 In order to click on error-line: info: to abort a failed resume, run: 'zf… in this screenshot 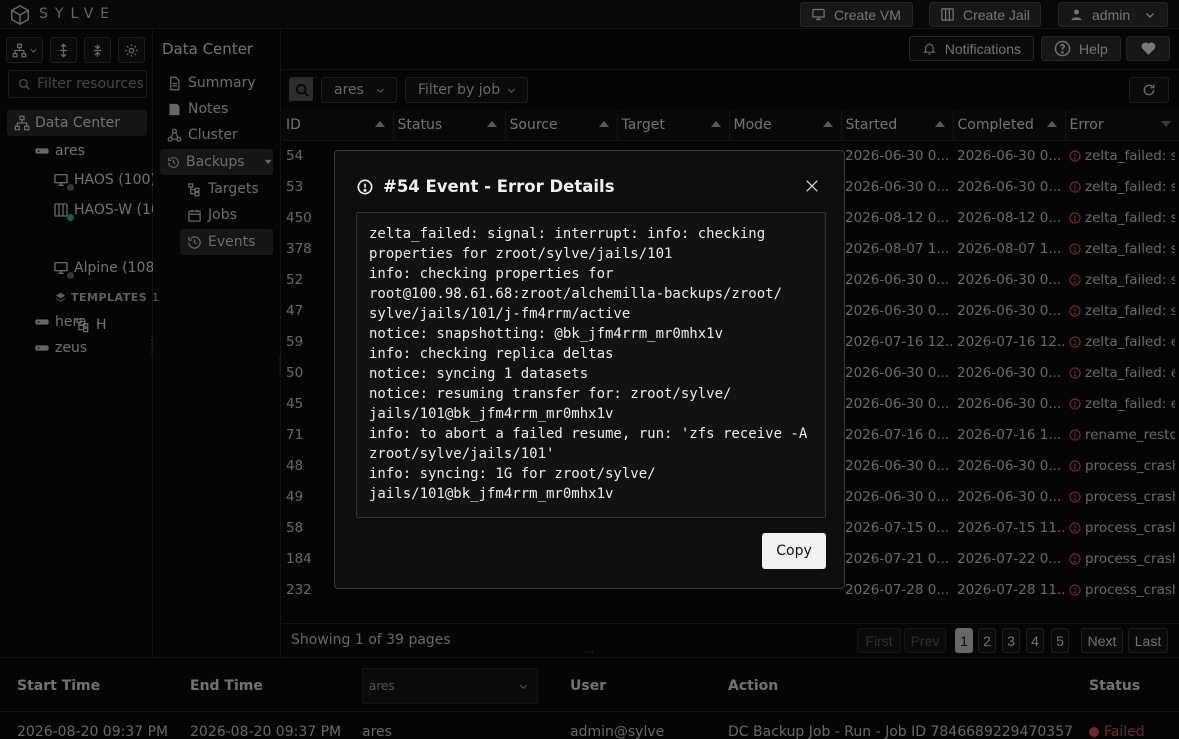, I will do `click(588, 434)`.